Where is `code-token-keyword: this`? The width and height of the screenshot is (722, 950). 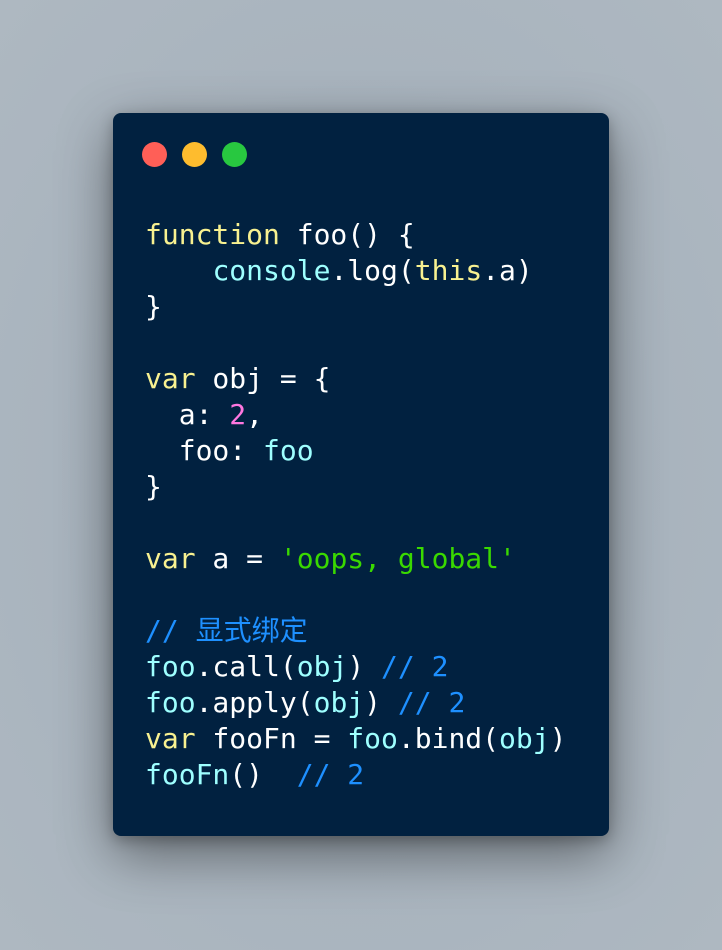
code-token-keyword: this is located at coordinates (448, 270).